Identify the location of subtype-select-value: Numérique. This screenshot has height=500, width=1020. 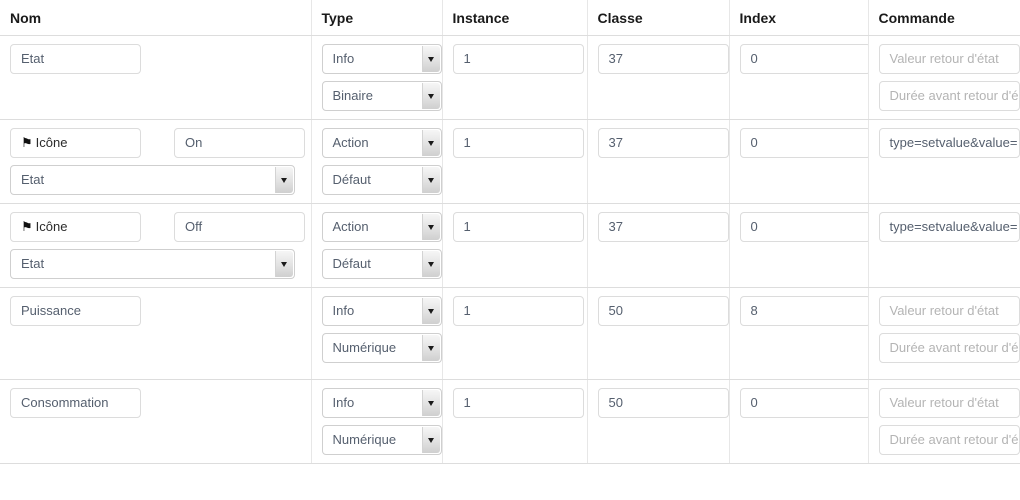
(364, 439).